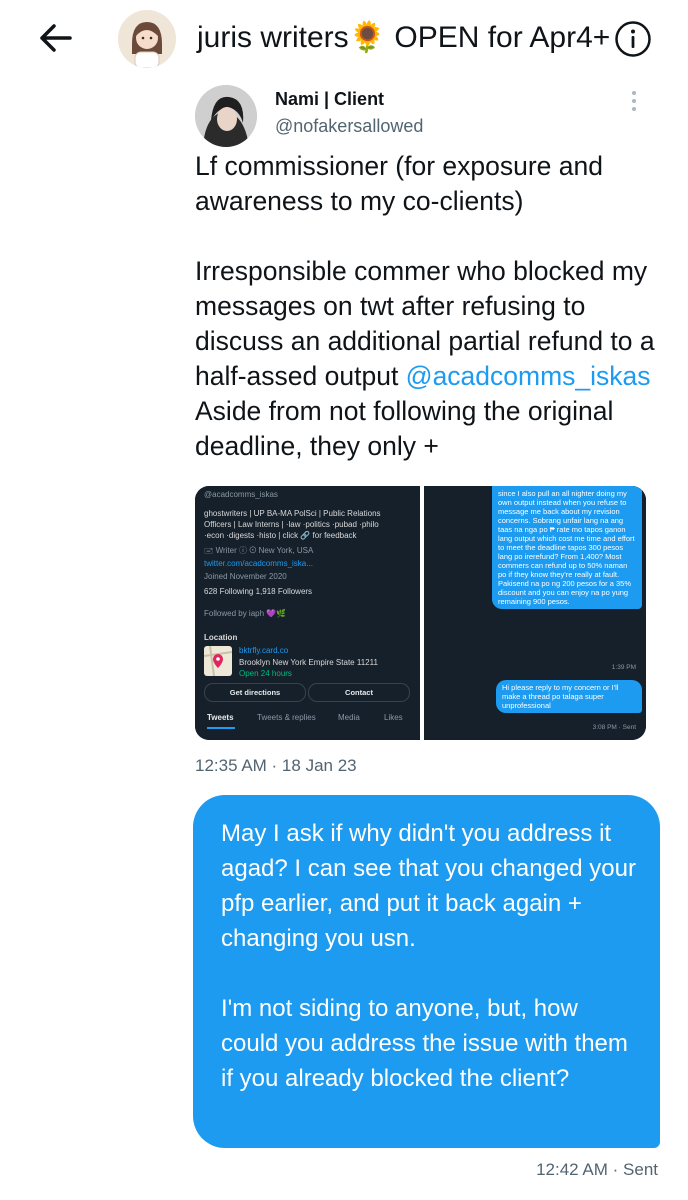 This screenshot has width=688, height=1200. I want to click on tab-tweets: Tweets, so click(220, 717).